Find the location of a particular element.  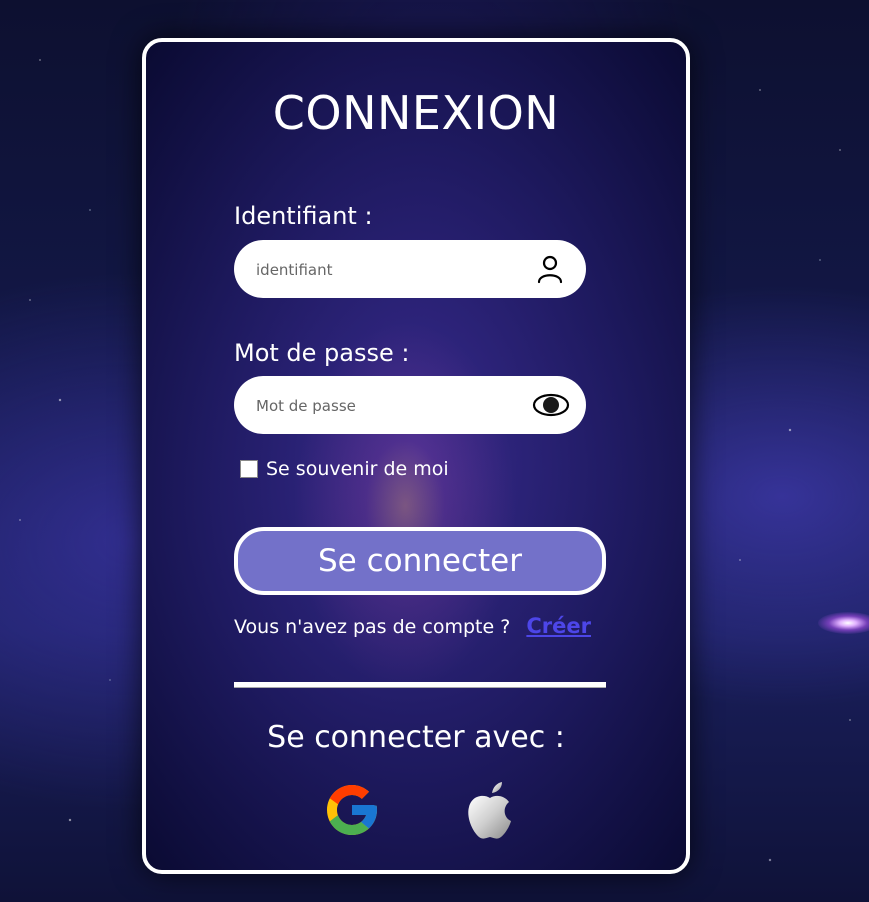

page-title: CONNEXION is located at coordinates (416, 113).